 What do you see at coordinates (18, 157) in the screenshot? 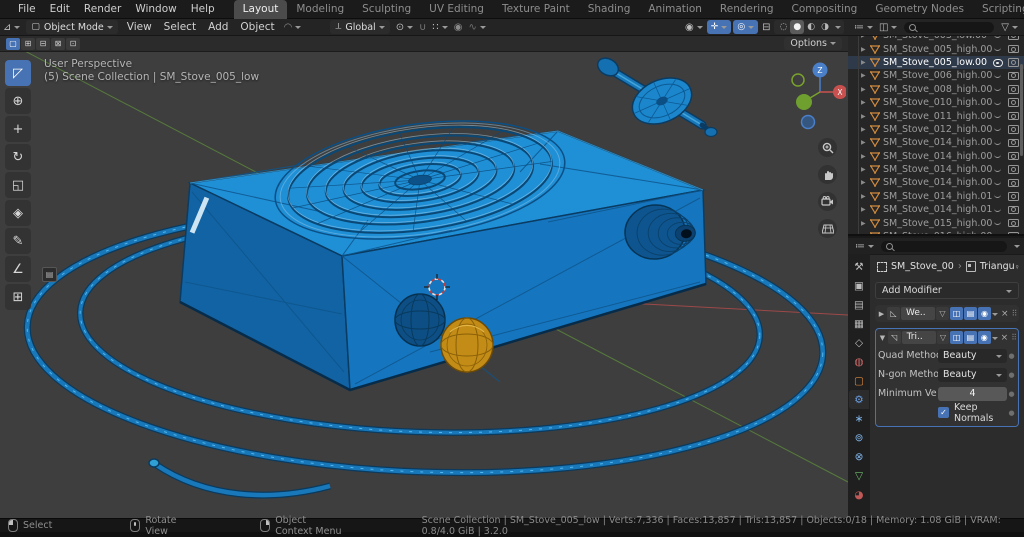
I see `tool-button: ↻` at bounding box center [18, 157].